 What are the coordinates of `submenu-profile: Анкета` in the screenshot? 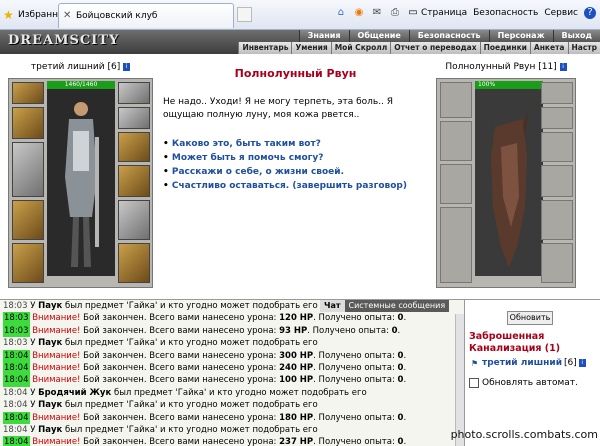 It's located at (548, 48).